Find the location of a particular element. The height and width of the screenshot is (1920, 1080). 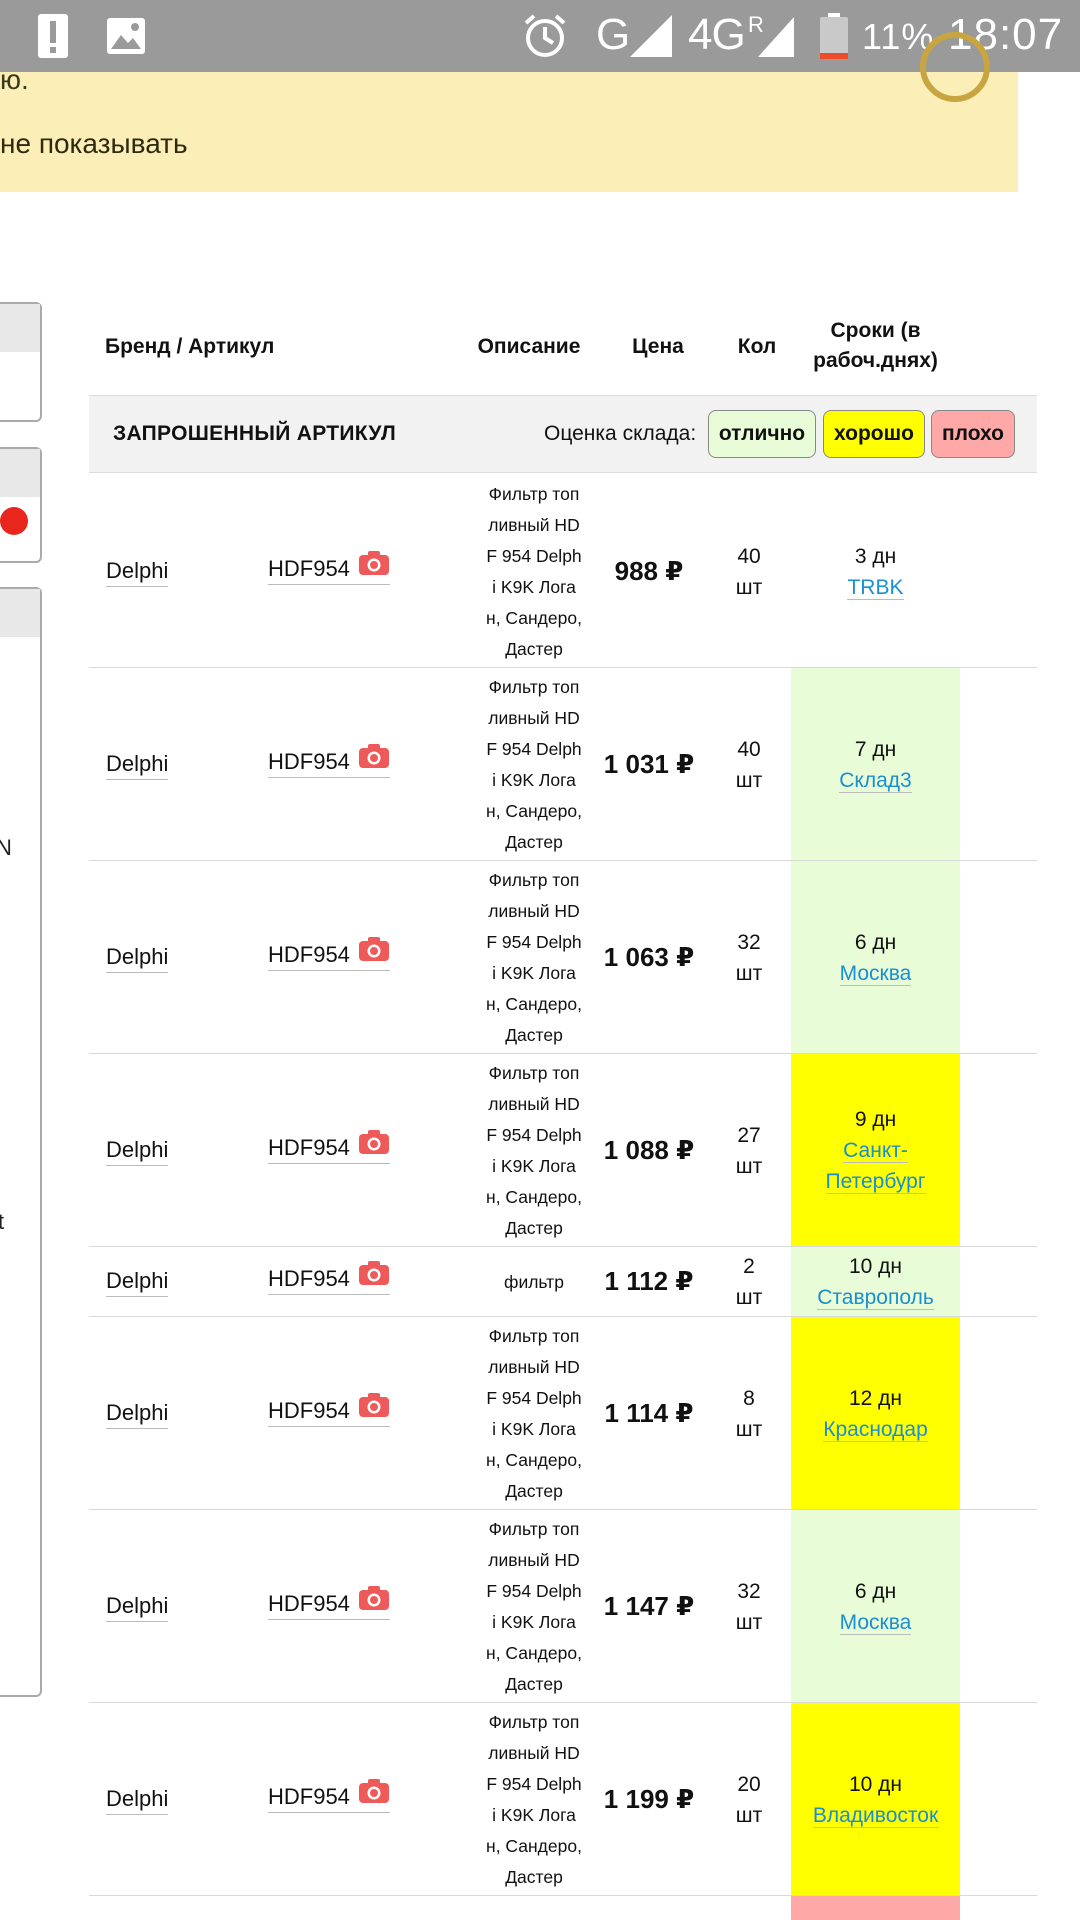

price: 1 063 ₽ is located at coordinates (649, 956).